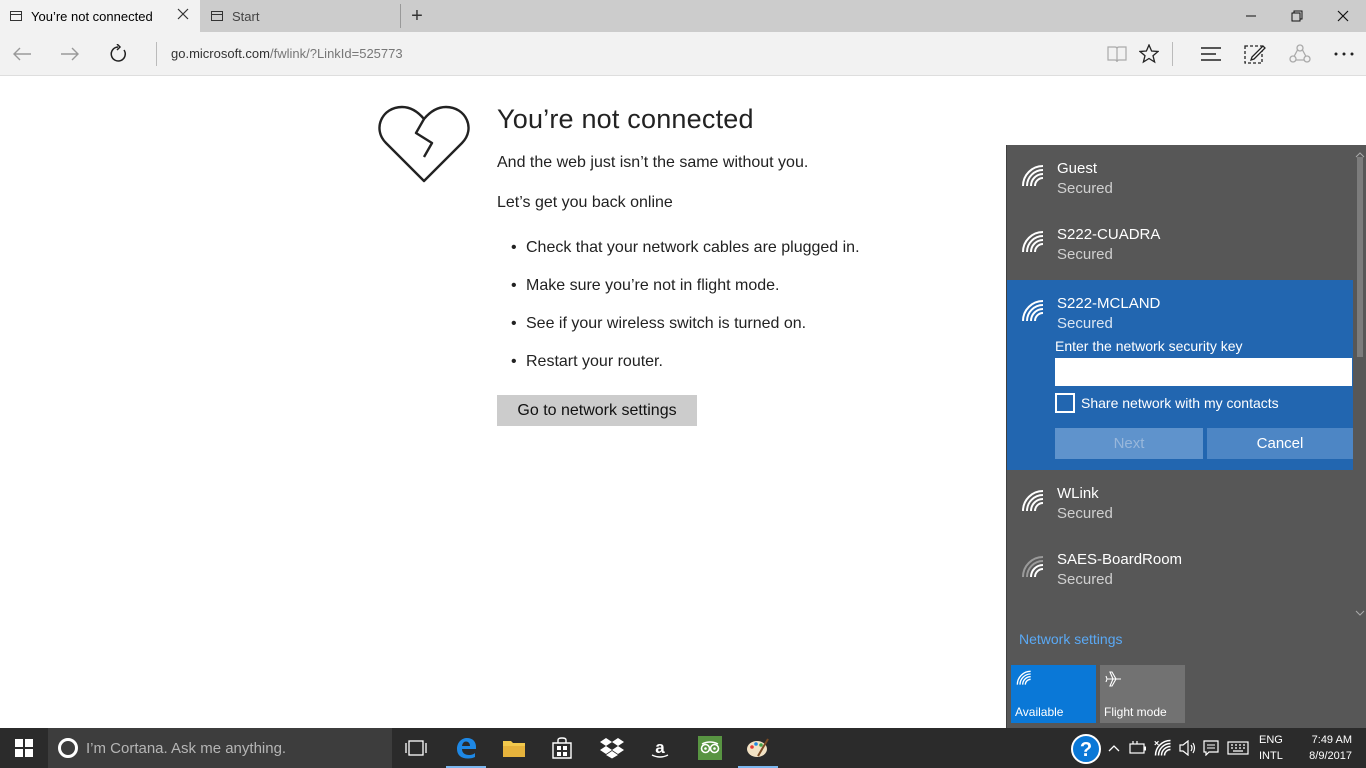 The height and width of the screenshot is (768, 1366). I want to click on tab-start: Start, so click(301, 16).